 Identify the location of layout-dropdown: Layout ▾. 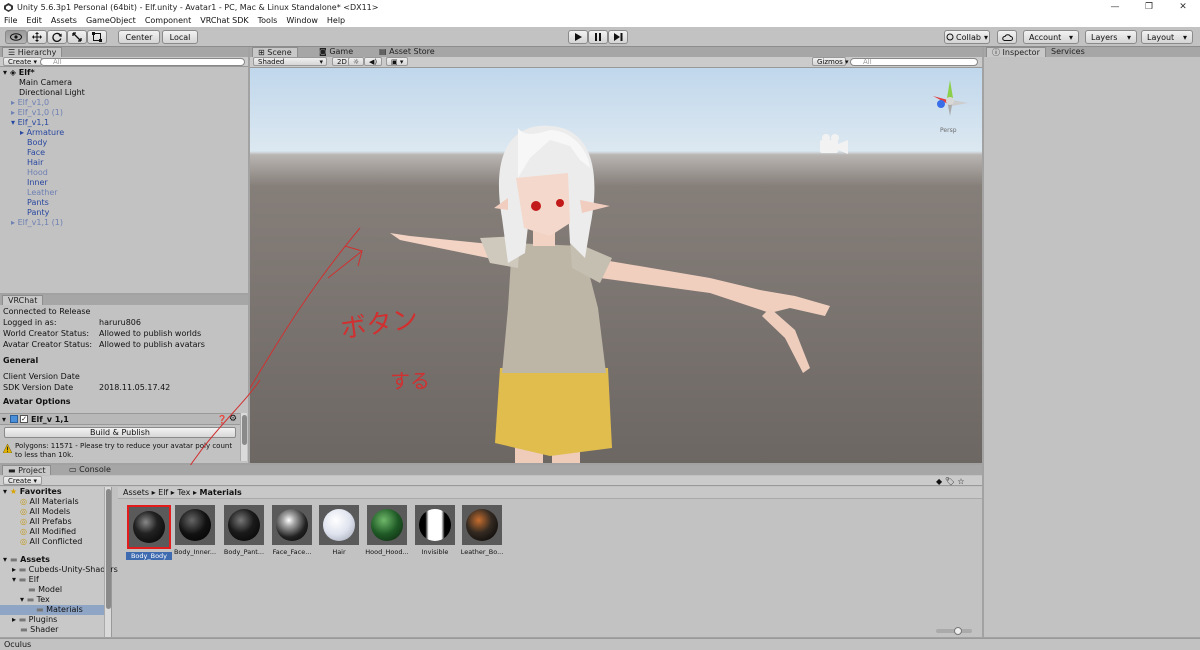
(1167, 37).